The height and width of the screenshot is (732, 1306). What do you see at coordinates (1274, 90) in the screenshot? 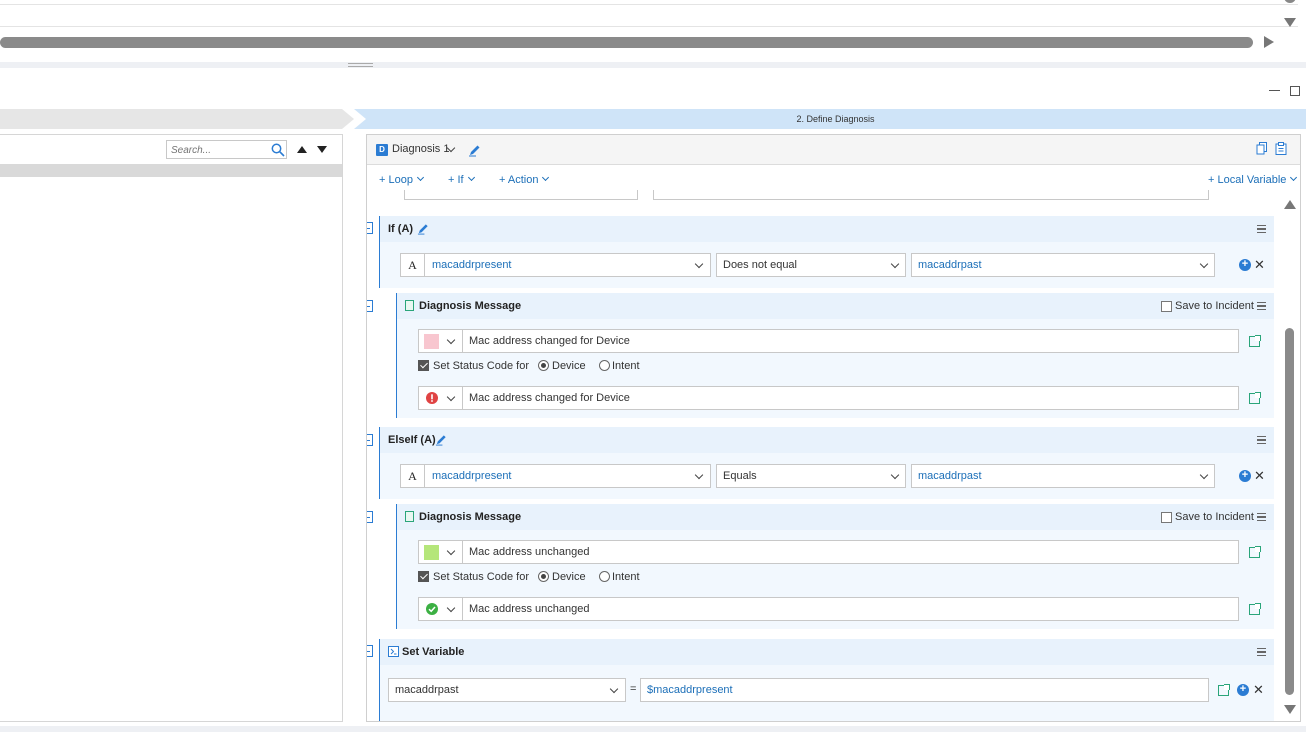
I see `minimize-icon` at bounding box center [1274, 90].